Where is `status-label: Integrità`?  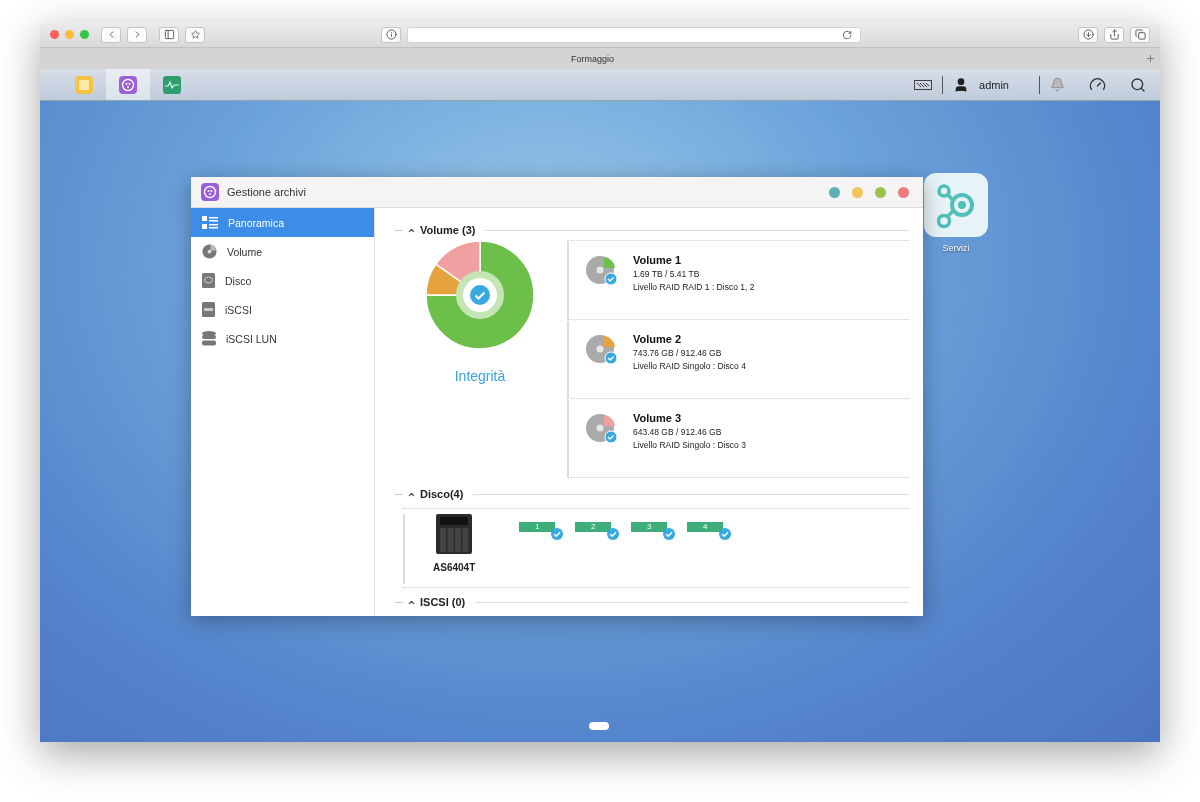
status-label: Integrità is located at coordinates (480, 376).